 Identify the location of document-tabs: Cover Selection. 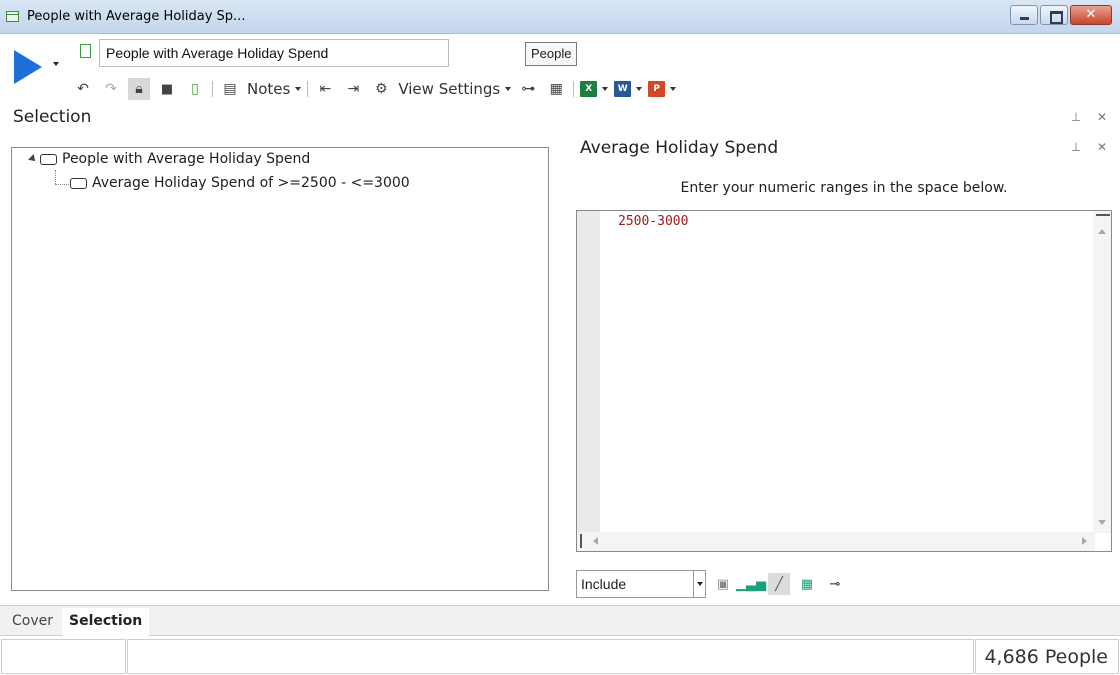
(560, 620).